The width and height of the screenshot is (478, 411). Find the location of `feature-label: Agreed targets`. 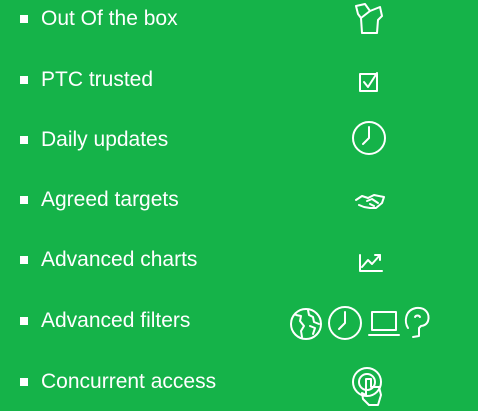

feature-label: Agreed targets is located at coordinates (110, 199).